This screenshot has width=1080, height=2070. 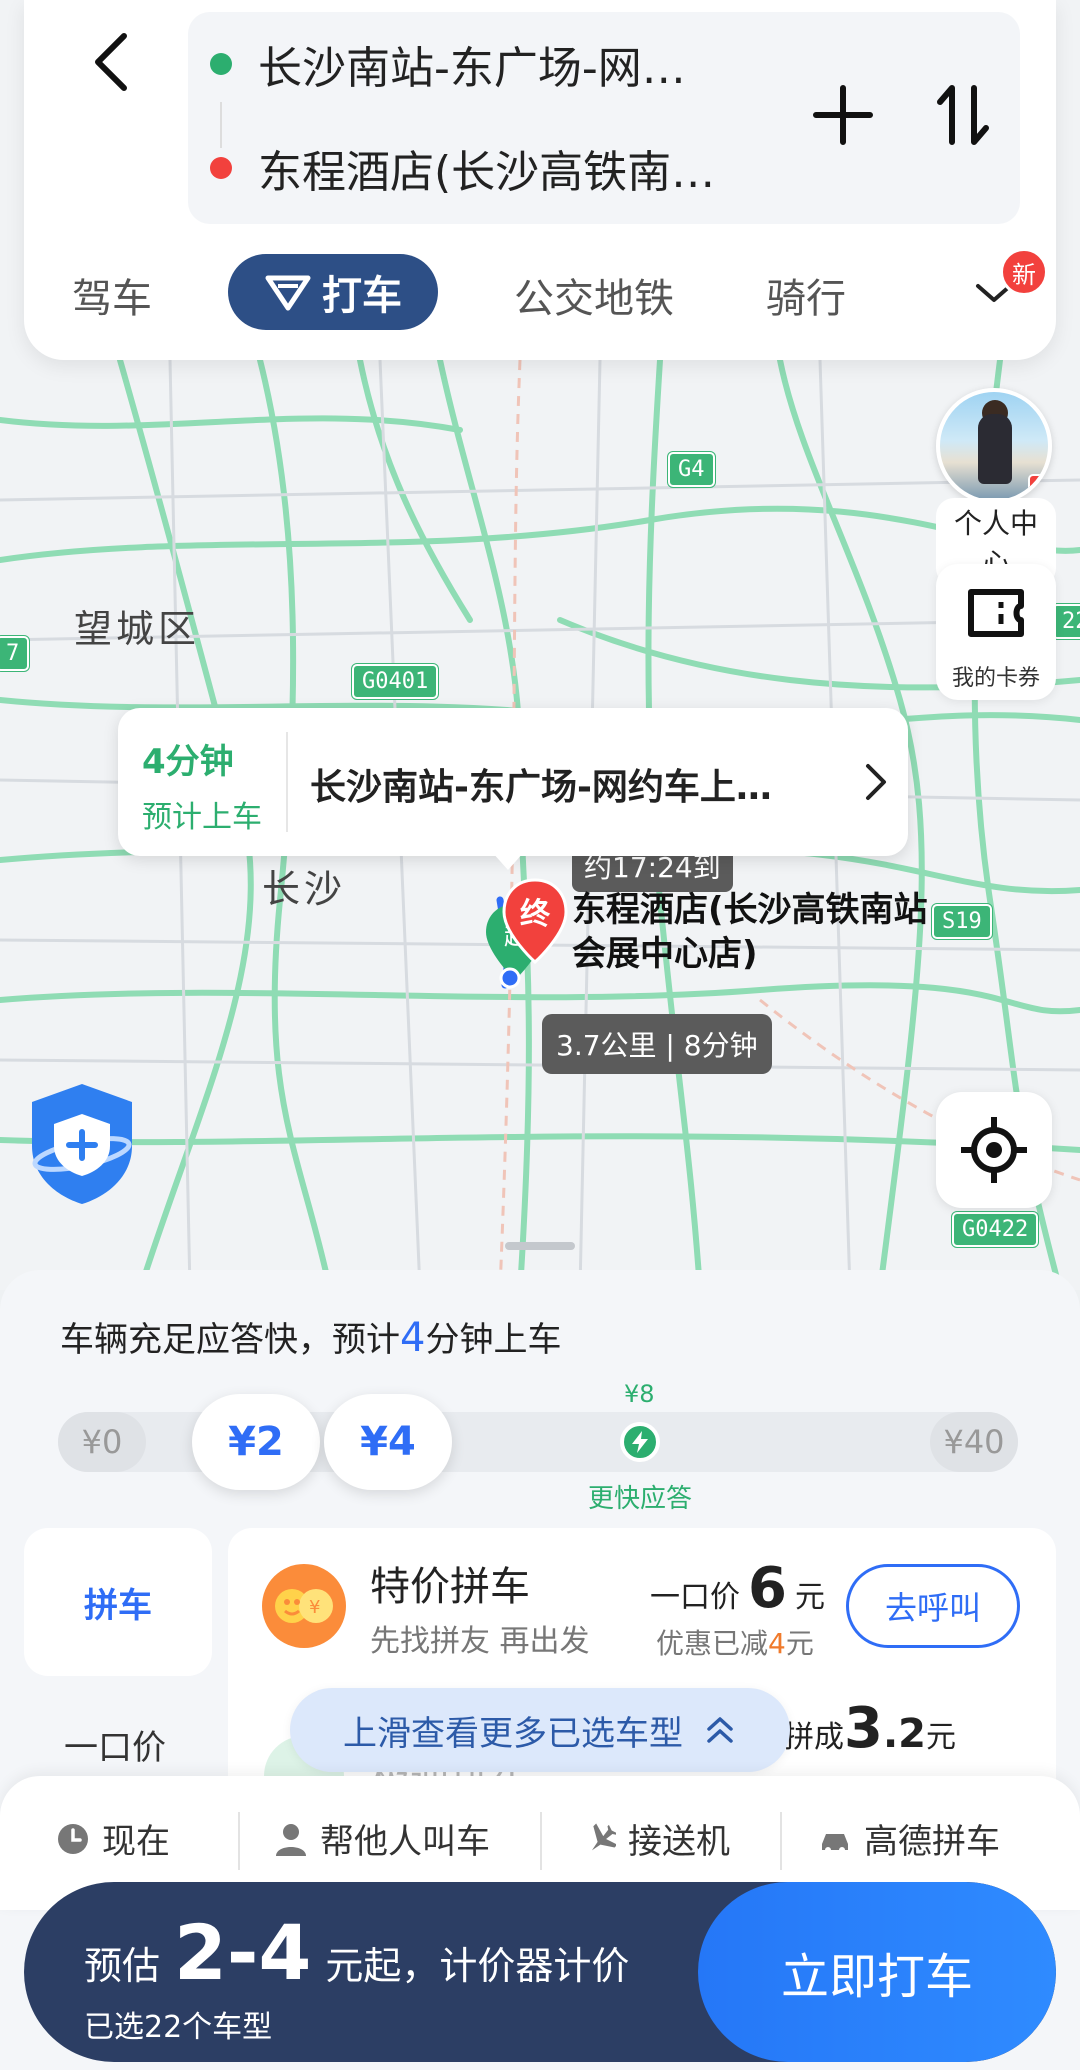 I want to click on locate-button, so click(x=994, y=1150).